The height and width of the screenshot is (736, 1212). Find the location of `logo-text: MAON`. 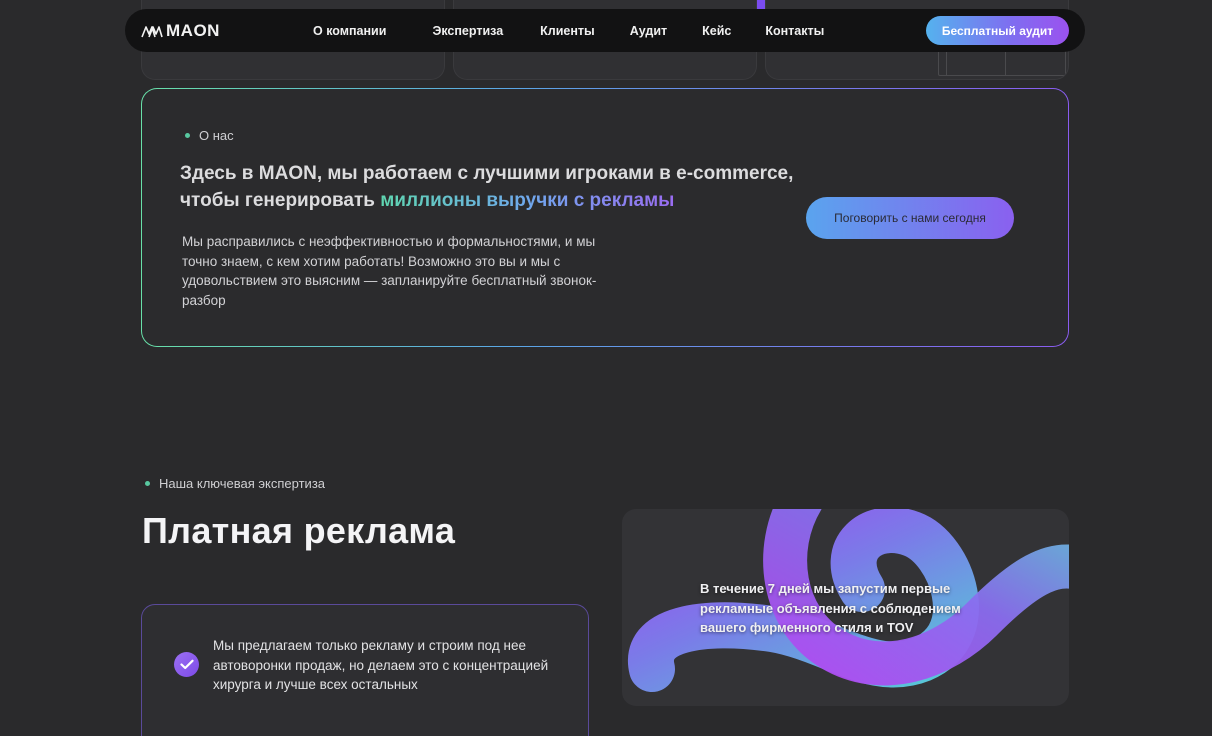

logo-text: MAON is located at coordinates (193, 30).